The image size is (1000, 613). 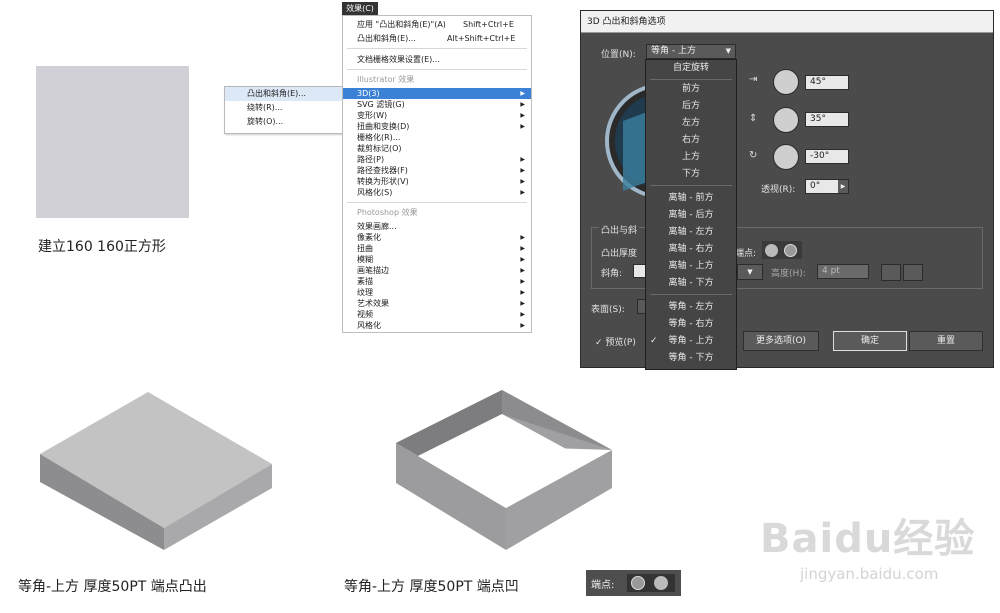 What do you see at coordinates (691, 341) in the screenshot?
I see `position-option-selected: ✓ 等角 - 上方` at bounding box center [691, 341].